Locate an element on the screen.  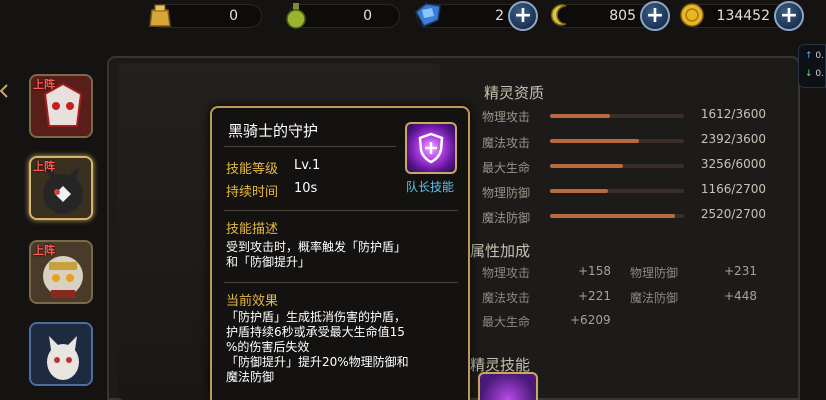
stat-label: 物理攻击 is located at coordinates (506, 117).